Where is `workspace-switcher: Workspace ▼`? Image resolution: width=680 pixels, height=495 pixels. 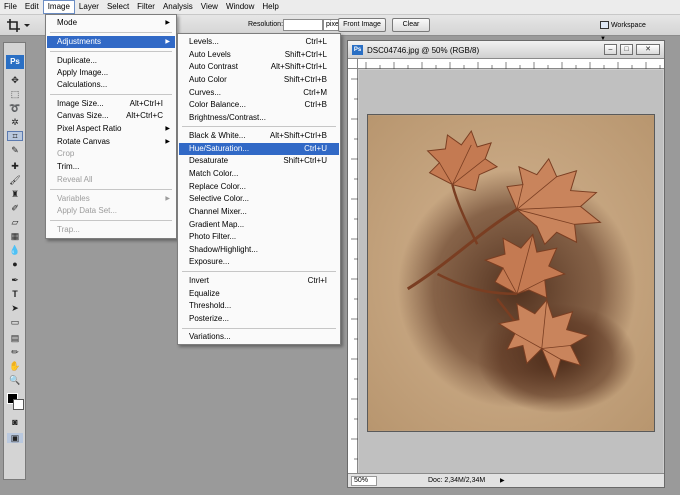
workspace-switcher: Workspace ▼ is located at coordinates (625, 30).